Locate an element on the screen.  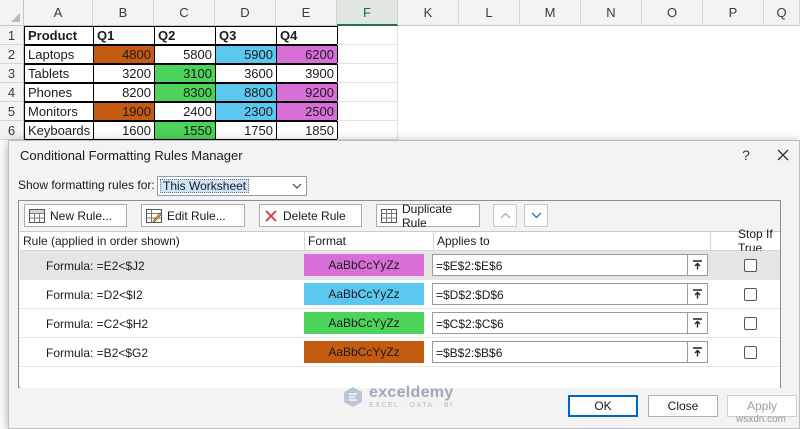
cell-q2: 8300 is located at coordinates (185, 92).